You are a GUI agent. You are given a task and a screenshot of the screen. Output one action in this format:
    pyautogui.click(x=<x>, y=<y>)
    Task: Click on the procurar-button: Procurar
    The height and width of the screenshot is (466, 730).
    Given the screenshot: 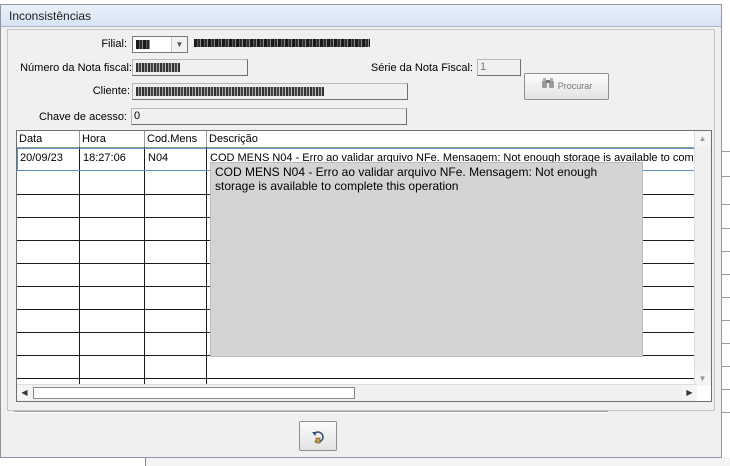 What is the action you would take?
    pyautogui.click(x=566, y=86)
    